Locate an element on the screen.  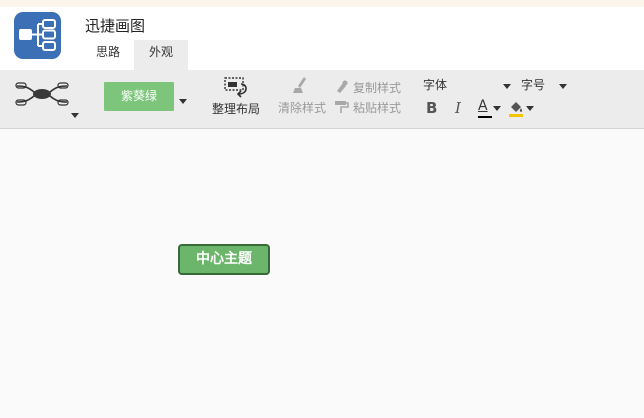
theme-button: 紫葵绿 is located at coordinates (139, 96).